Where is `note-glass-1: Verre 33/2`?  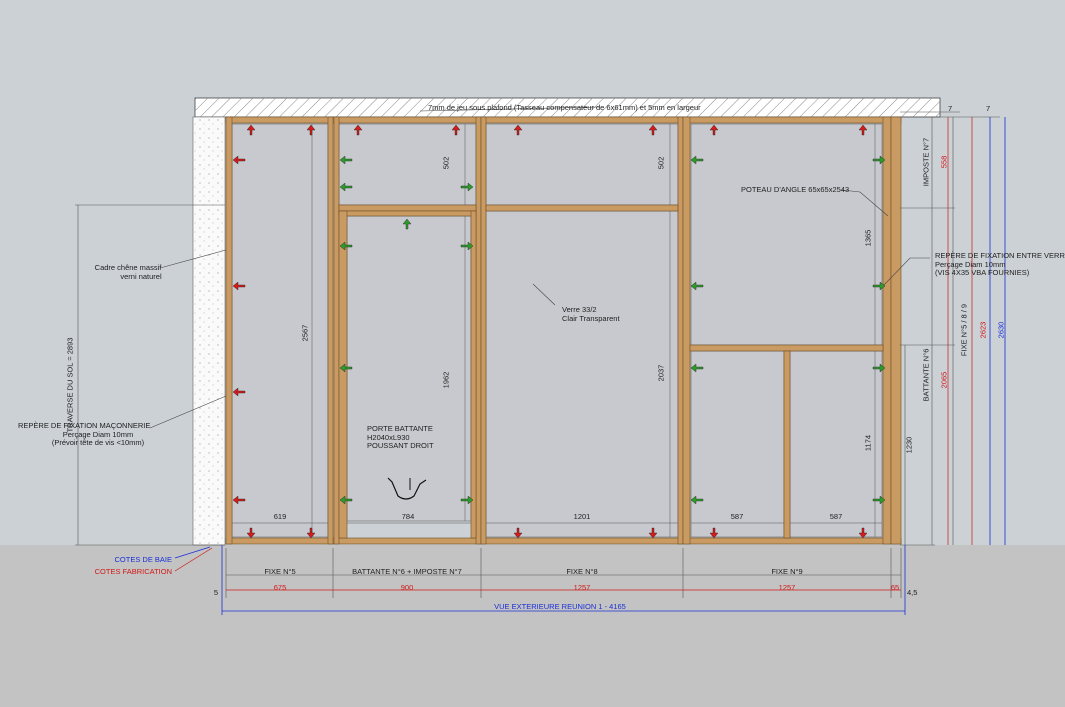 note-glass-1: Verre 33/2 is located at coordinates (579, 309).